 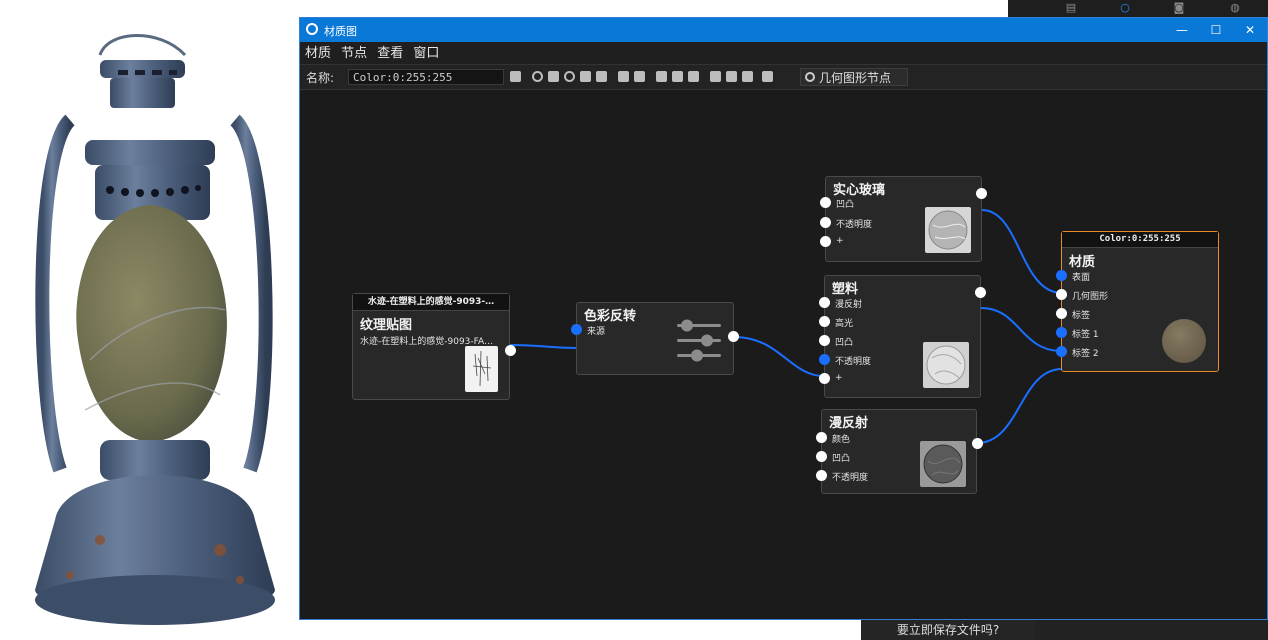 I want to click on title-bar: 材质图 — ☐ ✕, so click(x=783, y=30).